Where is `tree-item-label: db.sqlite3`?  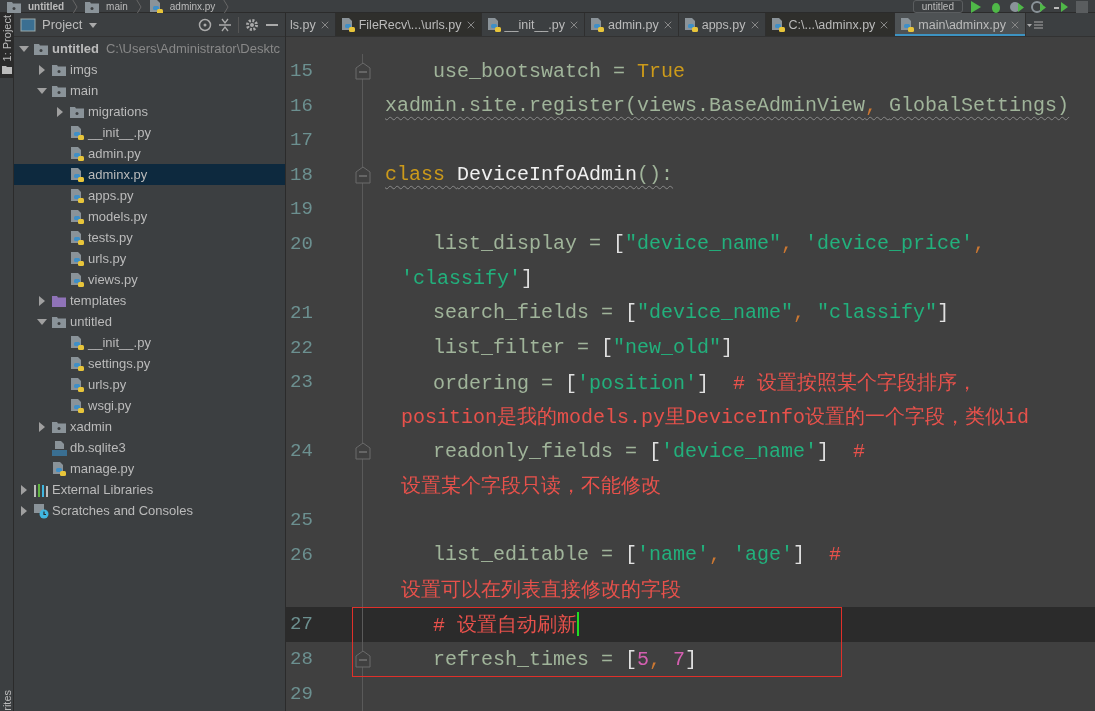
tree-item-label: db.sqlite3 is located at coordinates (98, 447).